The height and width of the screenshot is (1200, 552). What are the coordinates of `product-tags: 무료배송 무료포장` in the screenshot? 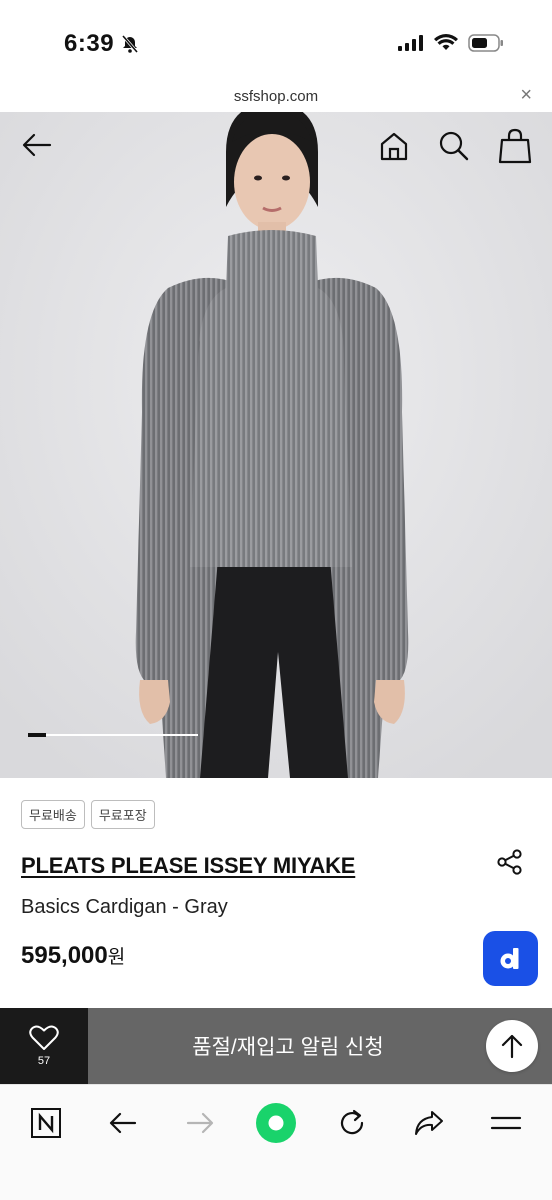 It's located at (88, 814).